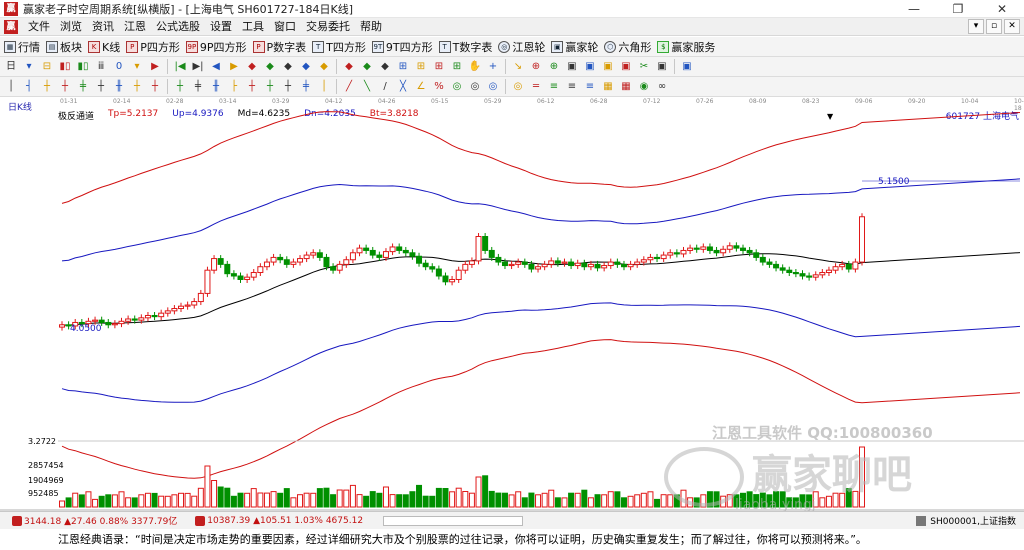  Describe the element at coordinates (958, 9) in the screenshot. I see `maximize-button: ❐` at that location.